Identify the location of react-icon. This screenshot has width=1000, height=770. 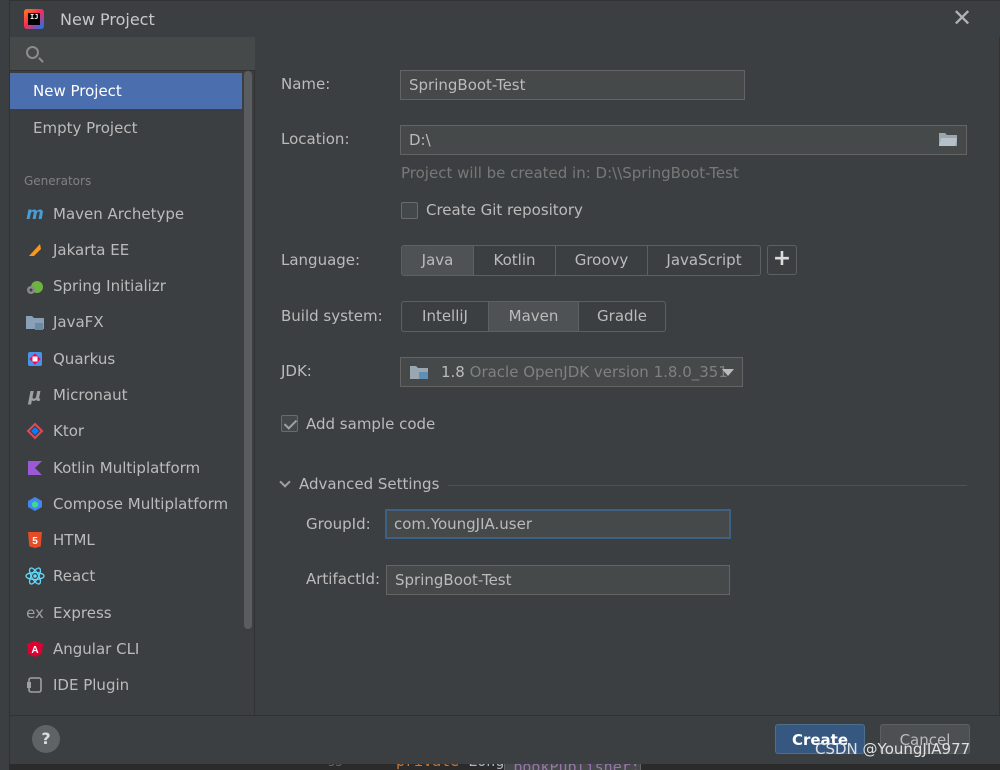
(35, 576).